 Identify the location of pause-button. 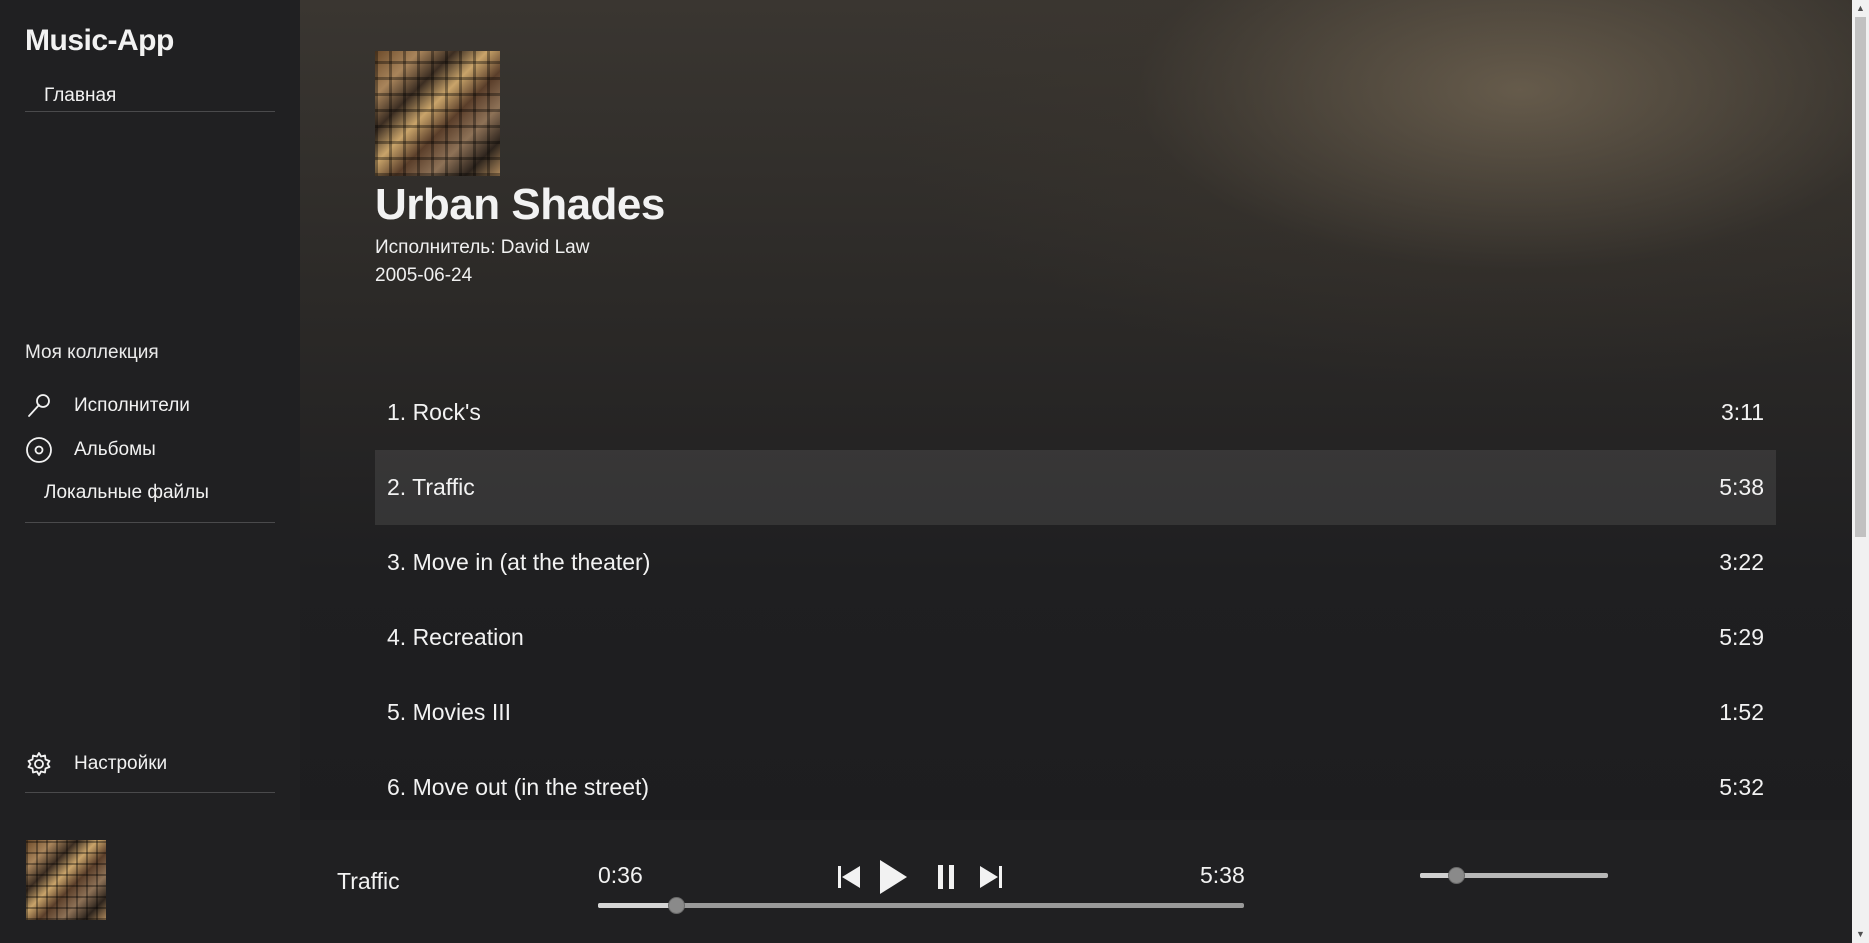
(947, 877).